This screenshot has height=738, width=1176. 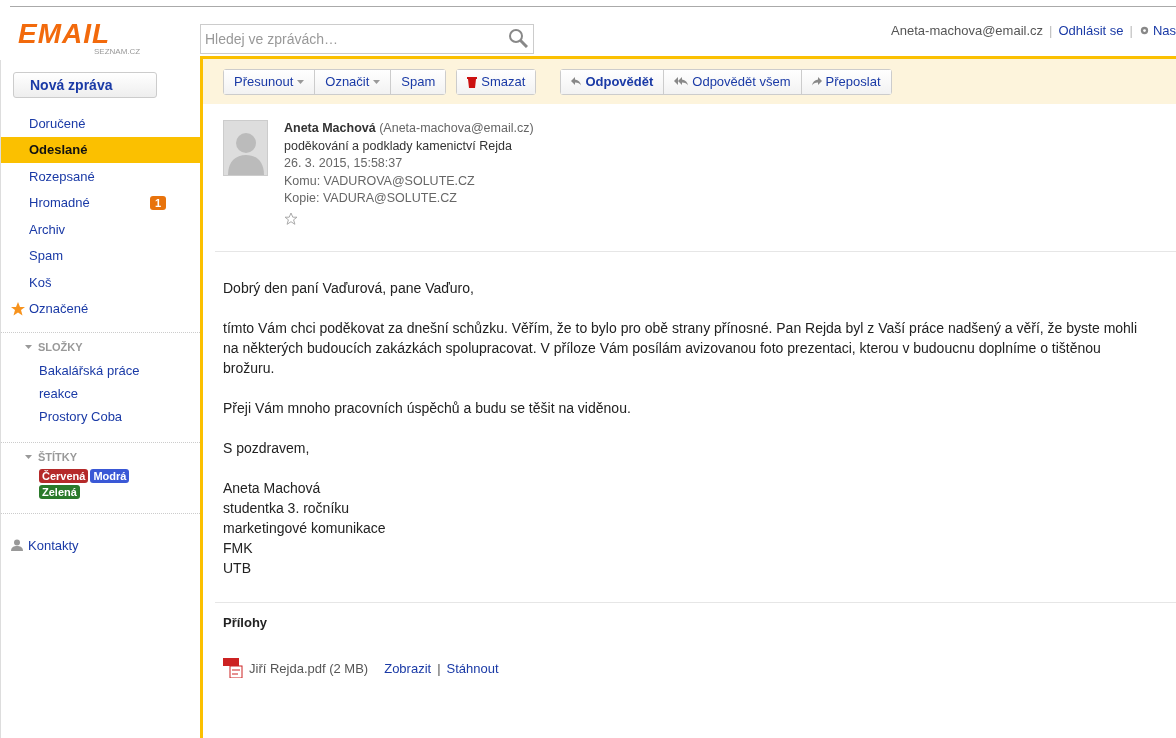 What do you see at coordinates (371, 198) in the screenshot?
I see `cc-recipient: Kopie: VADURA@SOLUTE.CZ` at bounding box center [371, 198].